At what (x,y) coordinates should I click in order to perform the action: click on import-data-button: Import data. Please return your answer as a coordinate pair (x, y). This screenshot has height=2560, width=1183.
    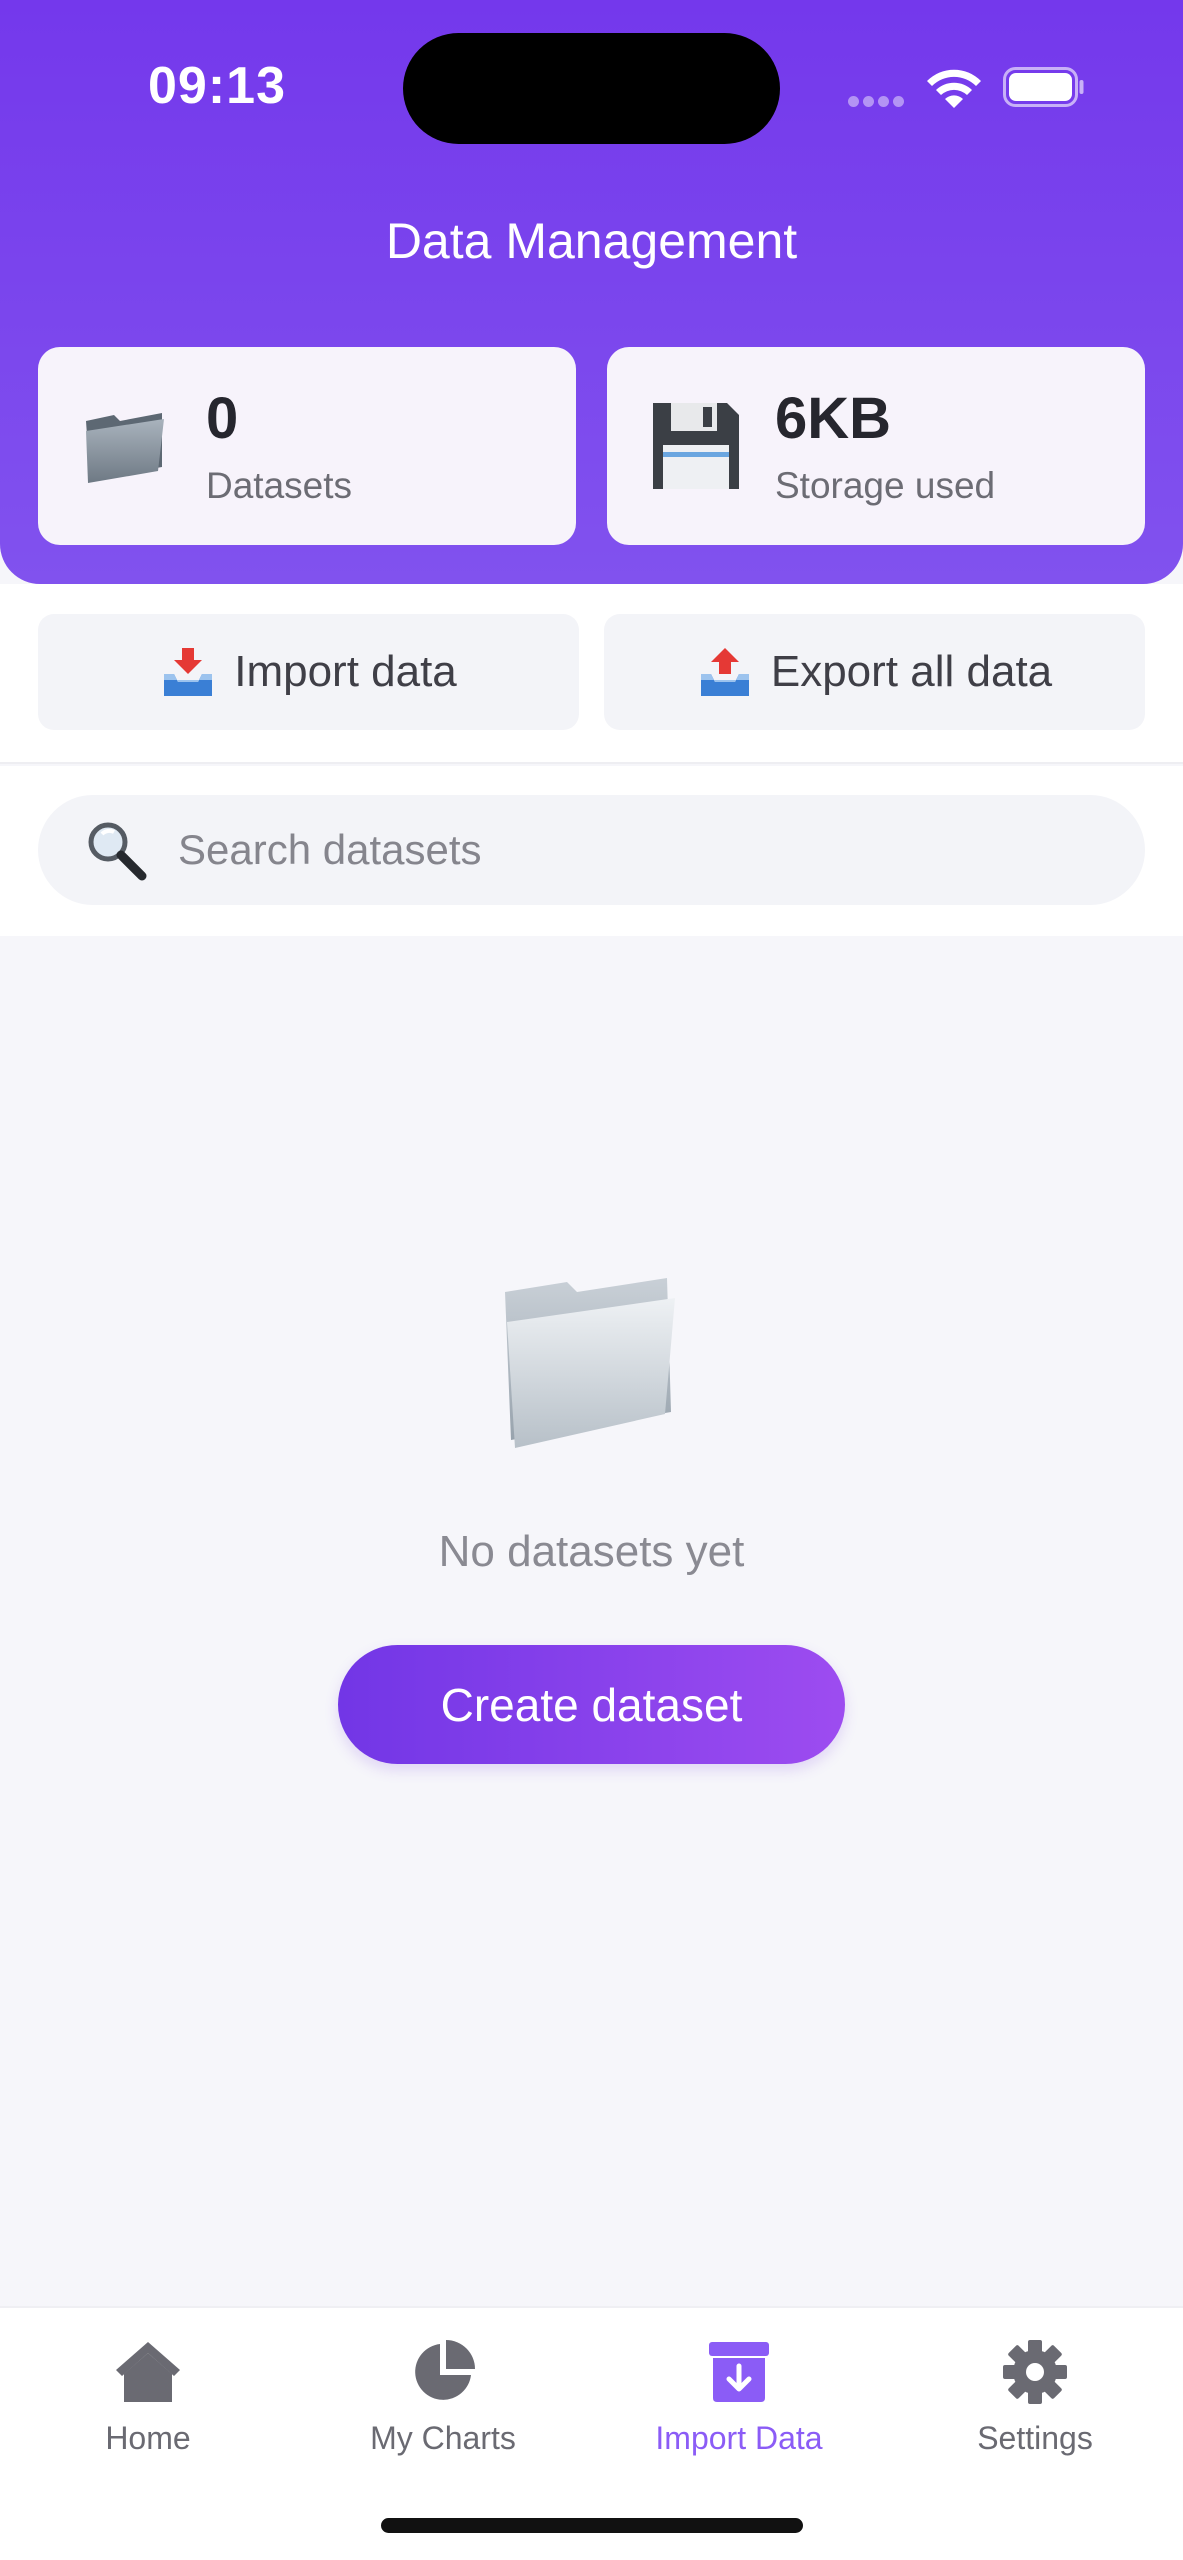
    Looking at the image, I should click on (308, 672).